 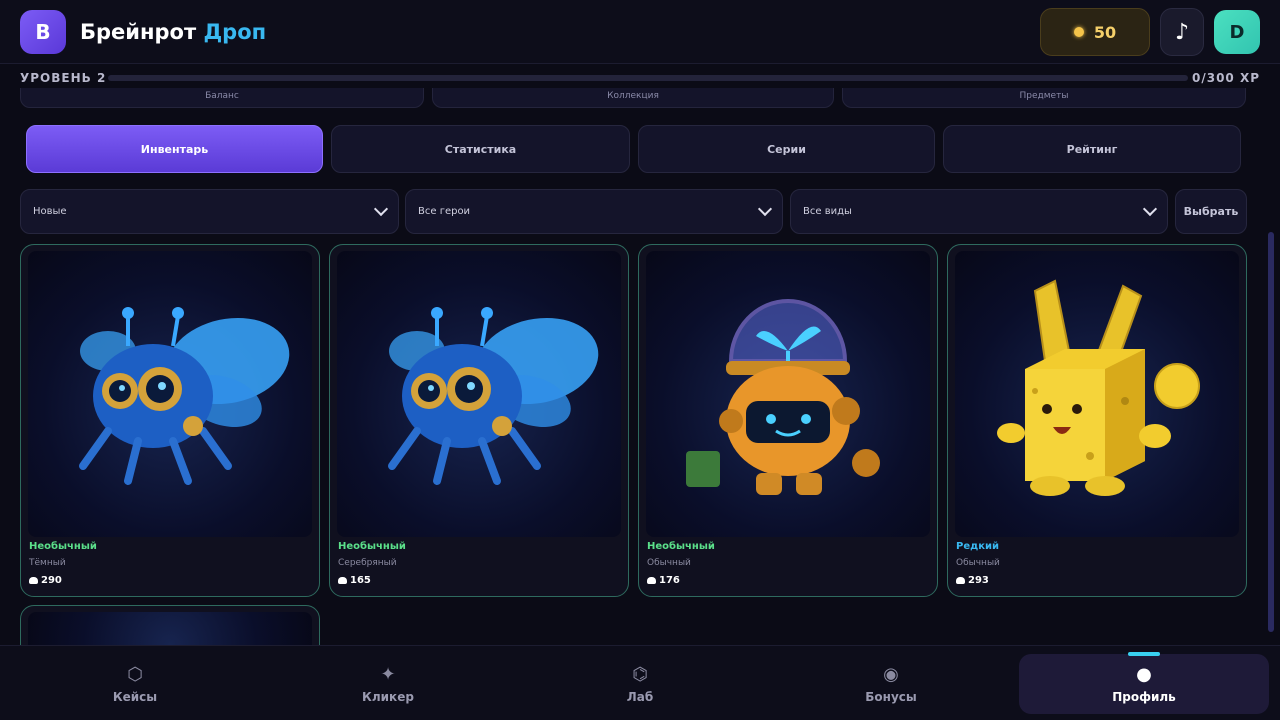 What do you see at coordinates (788, 394) in the screenshot?
I see `item-image-sprout-robot` at bounding box center [788, 394].